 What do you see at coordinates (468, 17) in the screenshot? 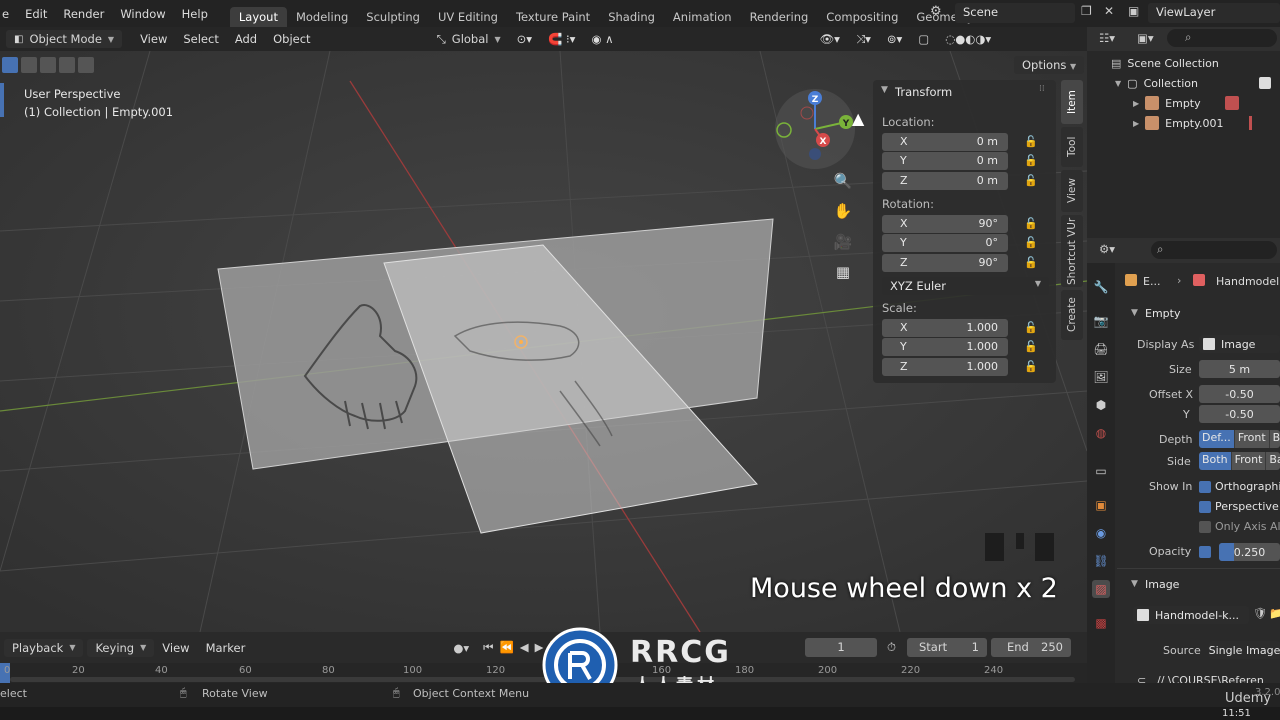
I see `tab-uv-editing: UV Editing` at bounding box center [468, 17].